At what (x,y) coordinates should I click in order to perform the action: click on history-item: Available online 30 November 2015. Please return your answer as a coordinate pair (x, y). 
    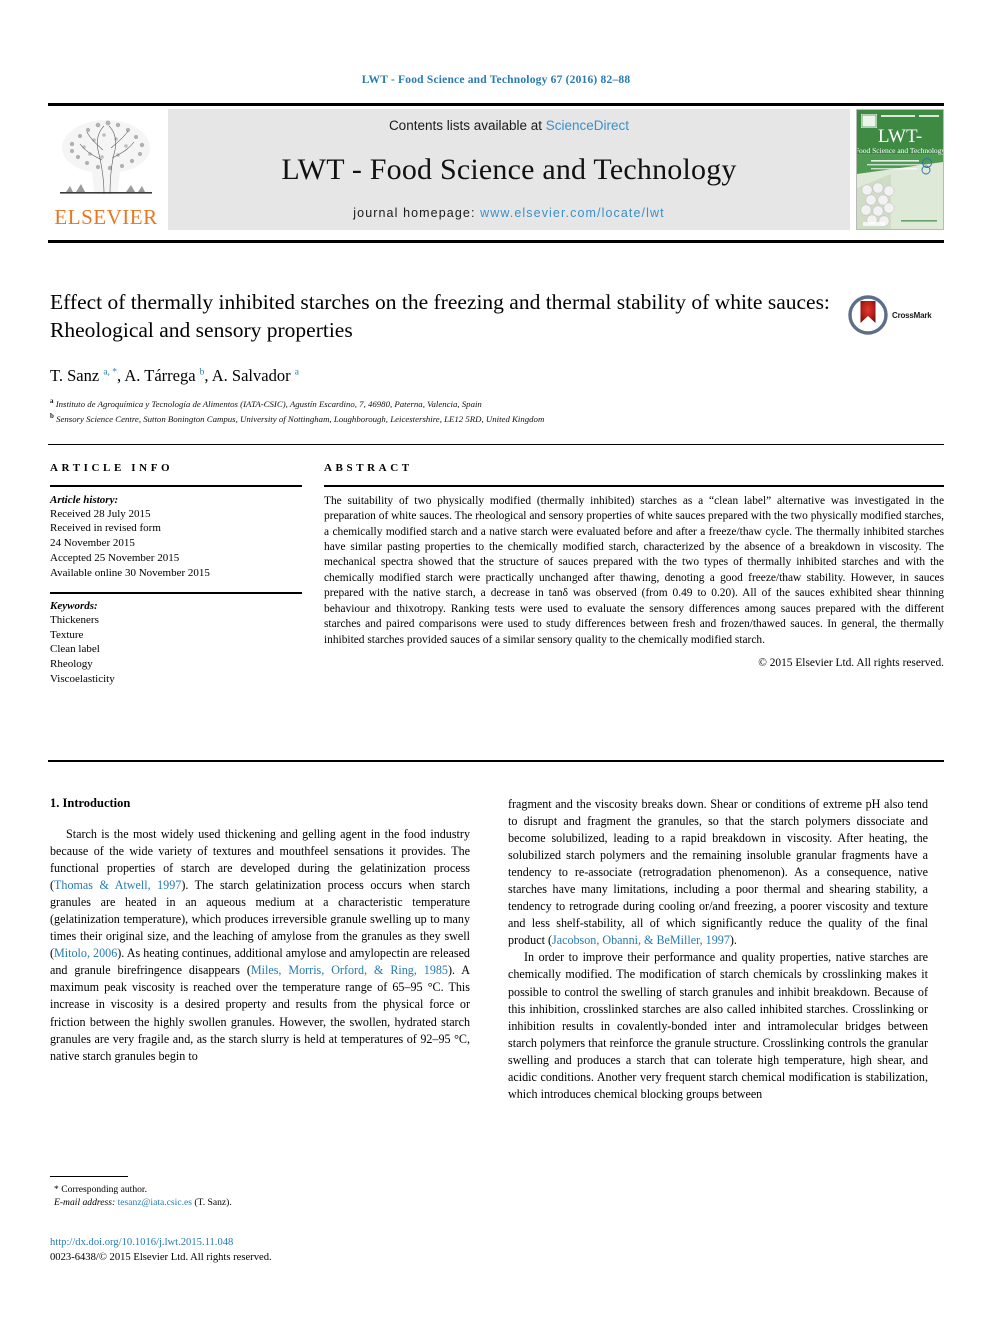
    Looking at the image, I should click on (130, 572).